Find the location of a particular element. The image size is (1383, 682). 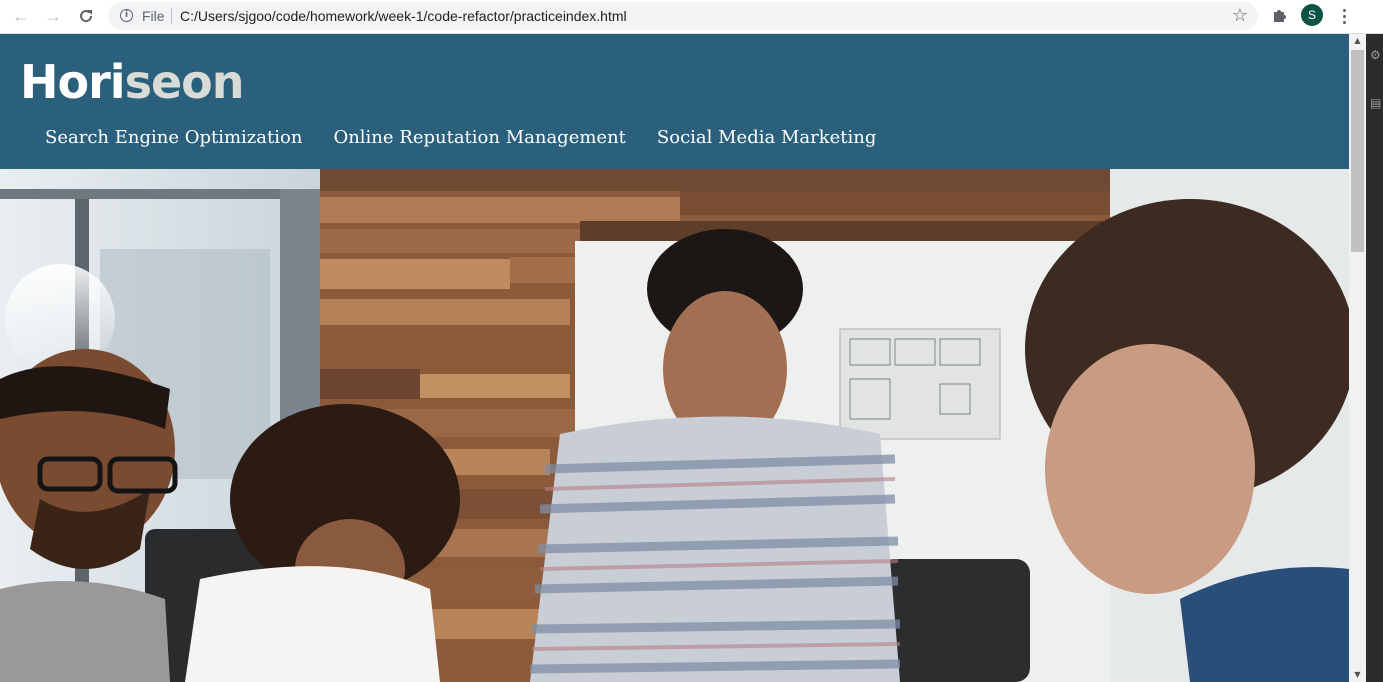

star-icon: ☆ is located at coordinates (1240, 15).